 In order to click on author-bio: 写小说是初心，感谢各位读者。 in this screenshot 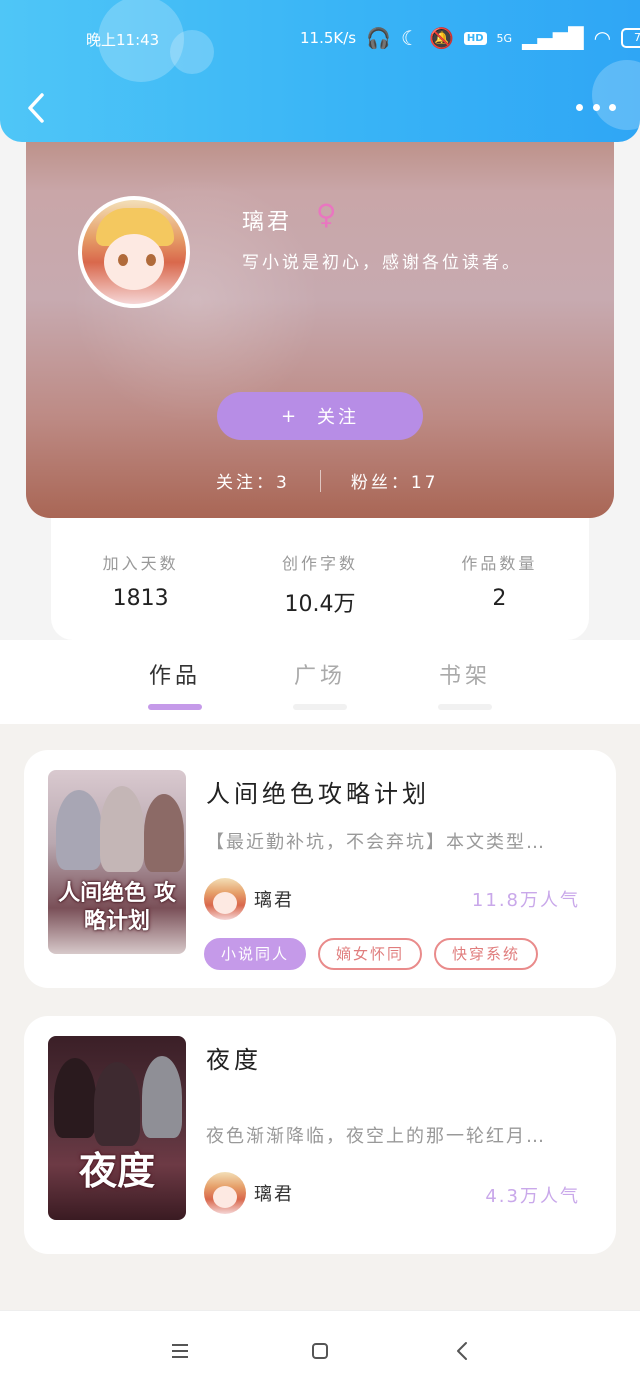, I will do `click(382, 263)`.